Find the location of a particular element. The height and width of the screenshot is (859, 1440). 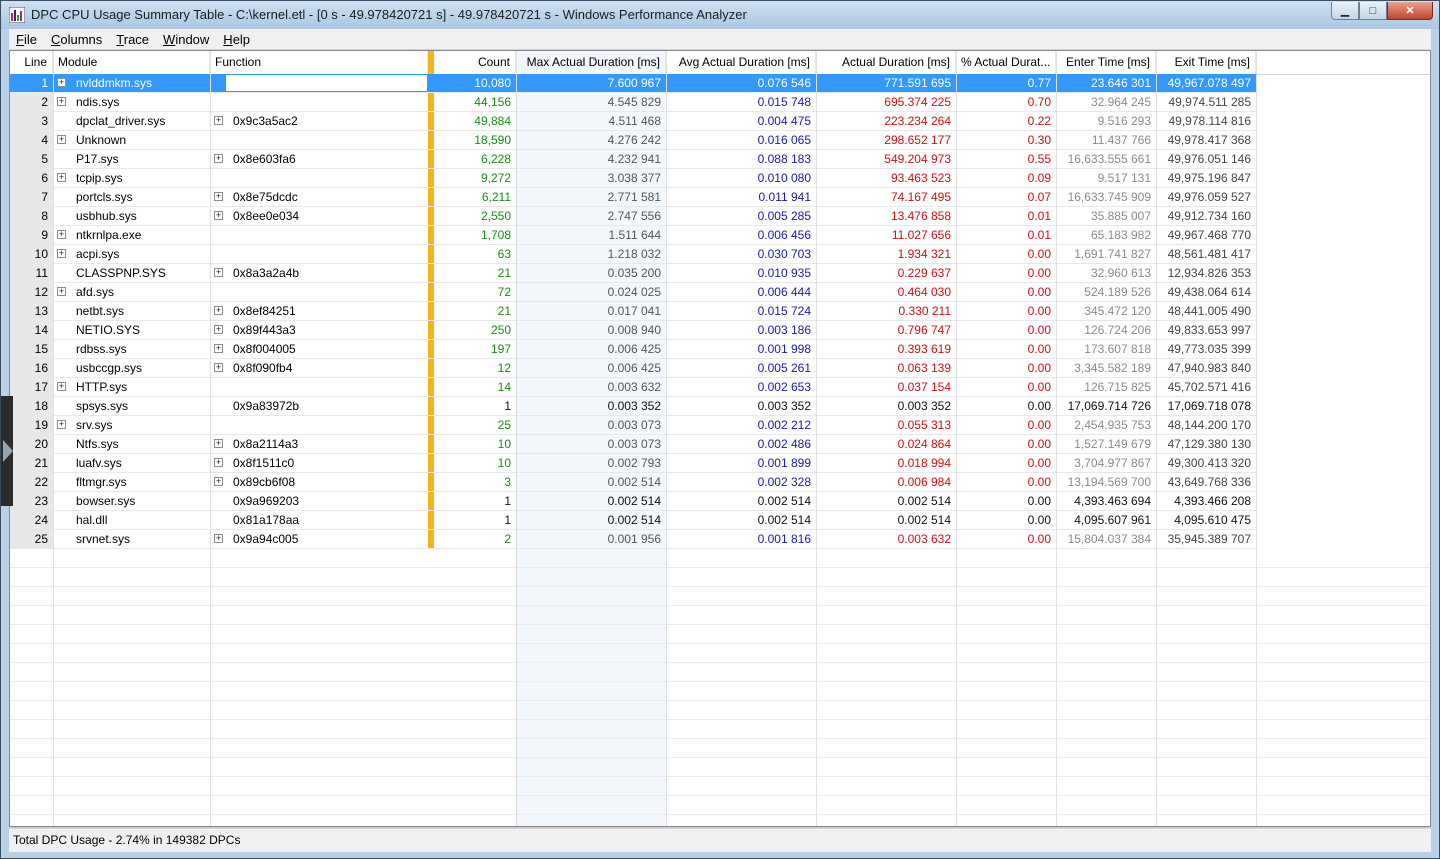

count-cell: 2 is located at coordinates (507, 539).